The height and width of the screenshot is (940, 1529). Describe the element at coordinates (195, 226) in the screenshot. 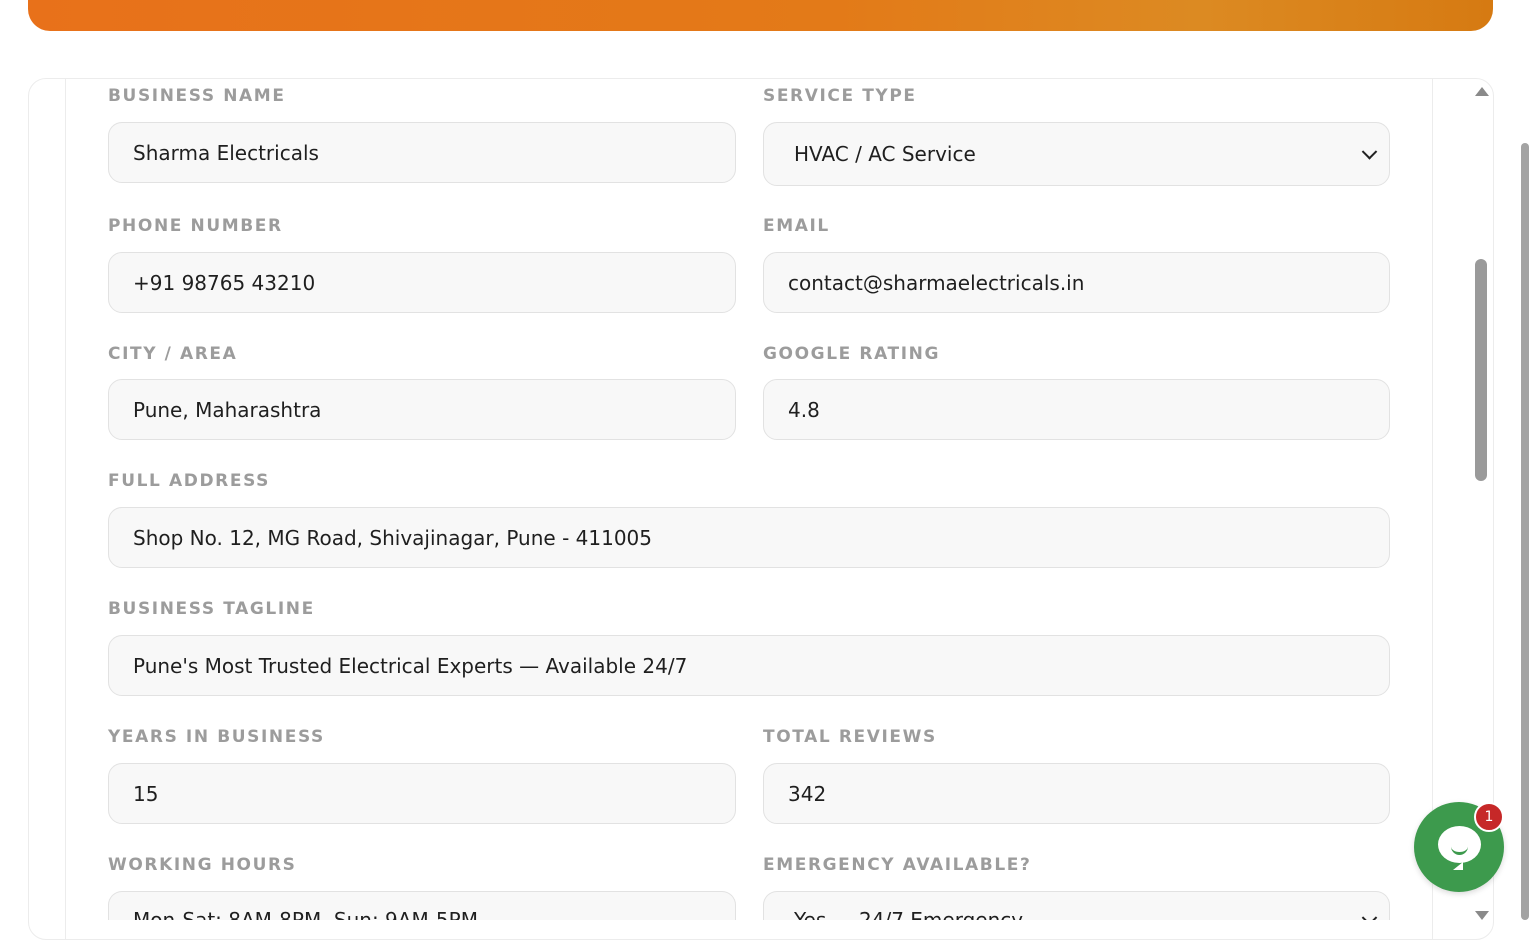

I see `phone-number-label: PHONE NUMBER` at that location.